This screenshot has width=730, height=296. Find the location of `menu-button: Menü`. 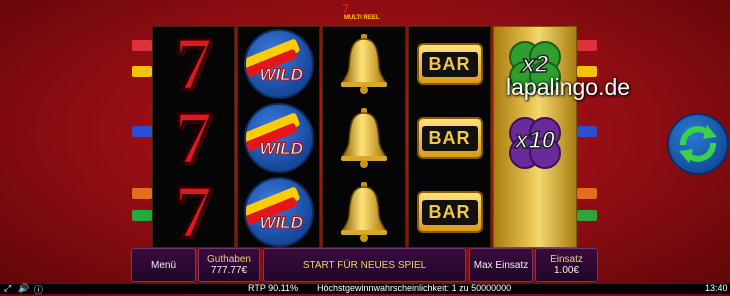

menu-button: Menü is located at coordinates (163, 265).